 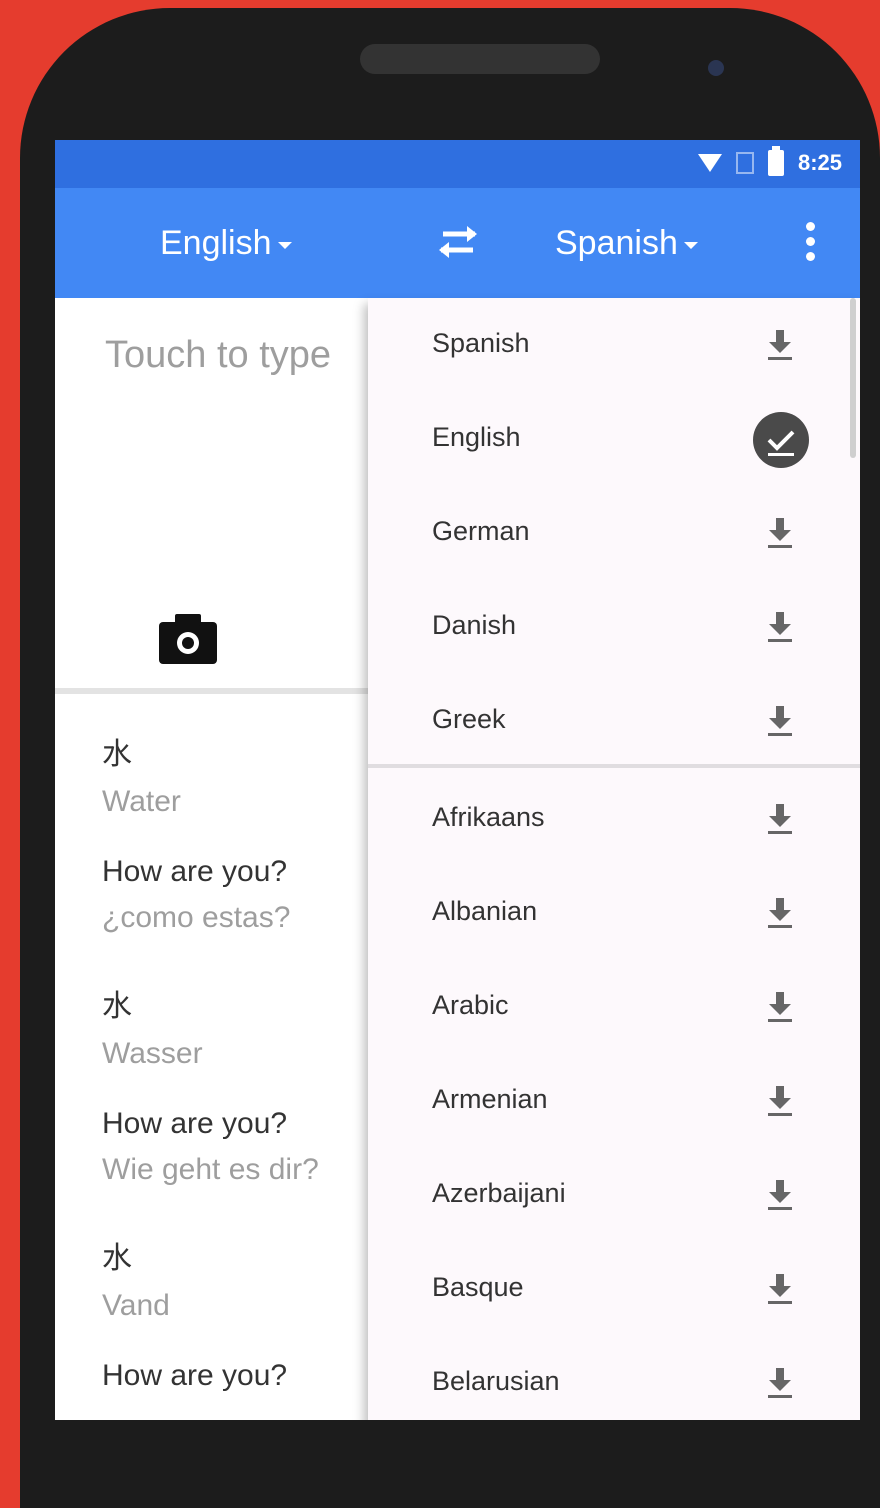 I want to click on language-label: Spanish, so click(x=481, y=343).